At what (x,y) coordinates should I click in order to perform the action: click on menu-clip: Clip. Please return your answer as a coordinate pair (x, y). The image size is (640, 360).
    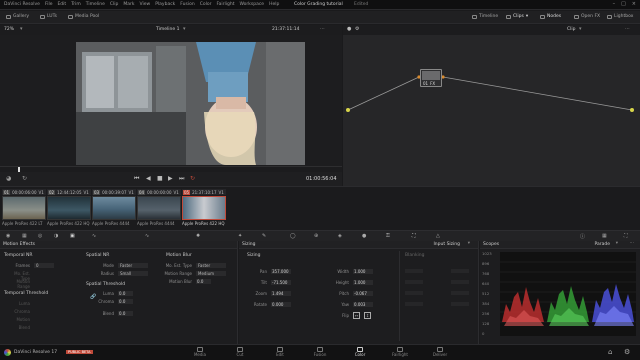
    Looking at the image, I should click on (114, 4).